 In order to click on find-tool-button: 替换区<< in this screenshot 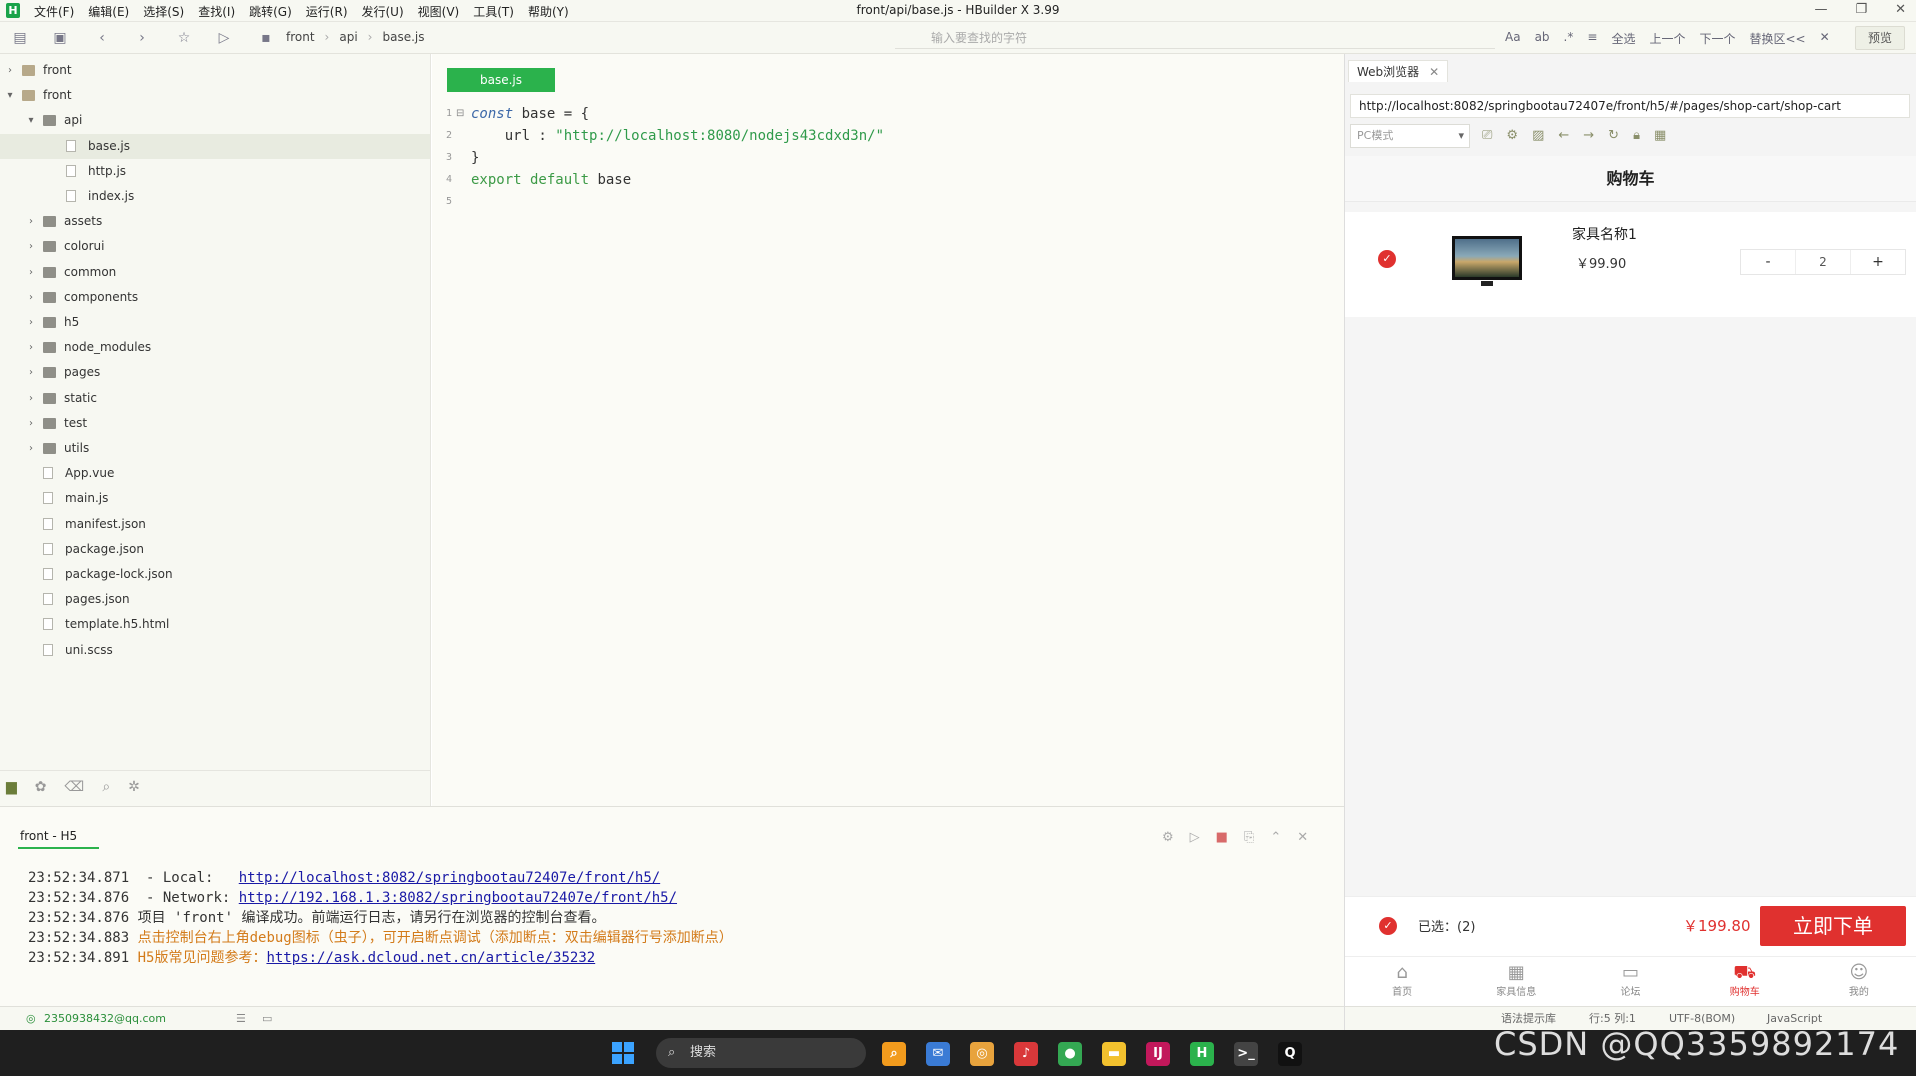, I will do `click(1777, 38)`.